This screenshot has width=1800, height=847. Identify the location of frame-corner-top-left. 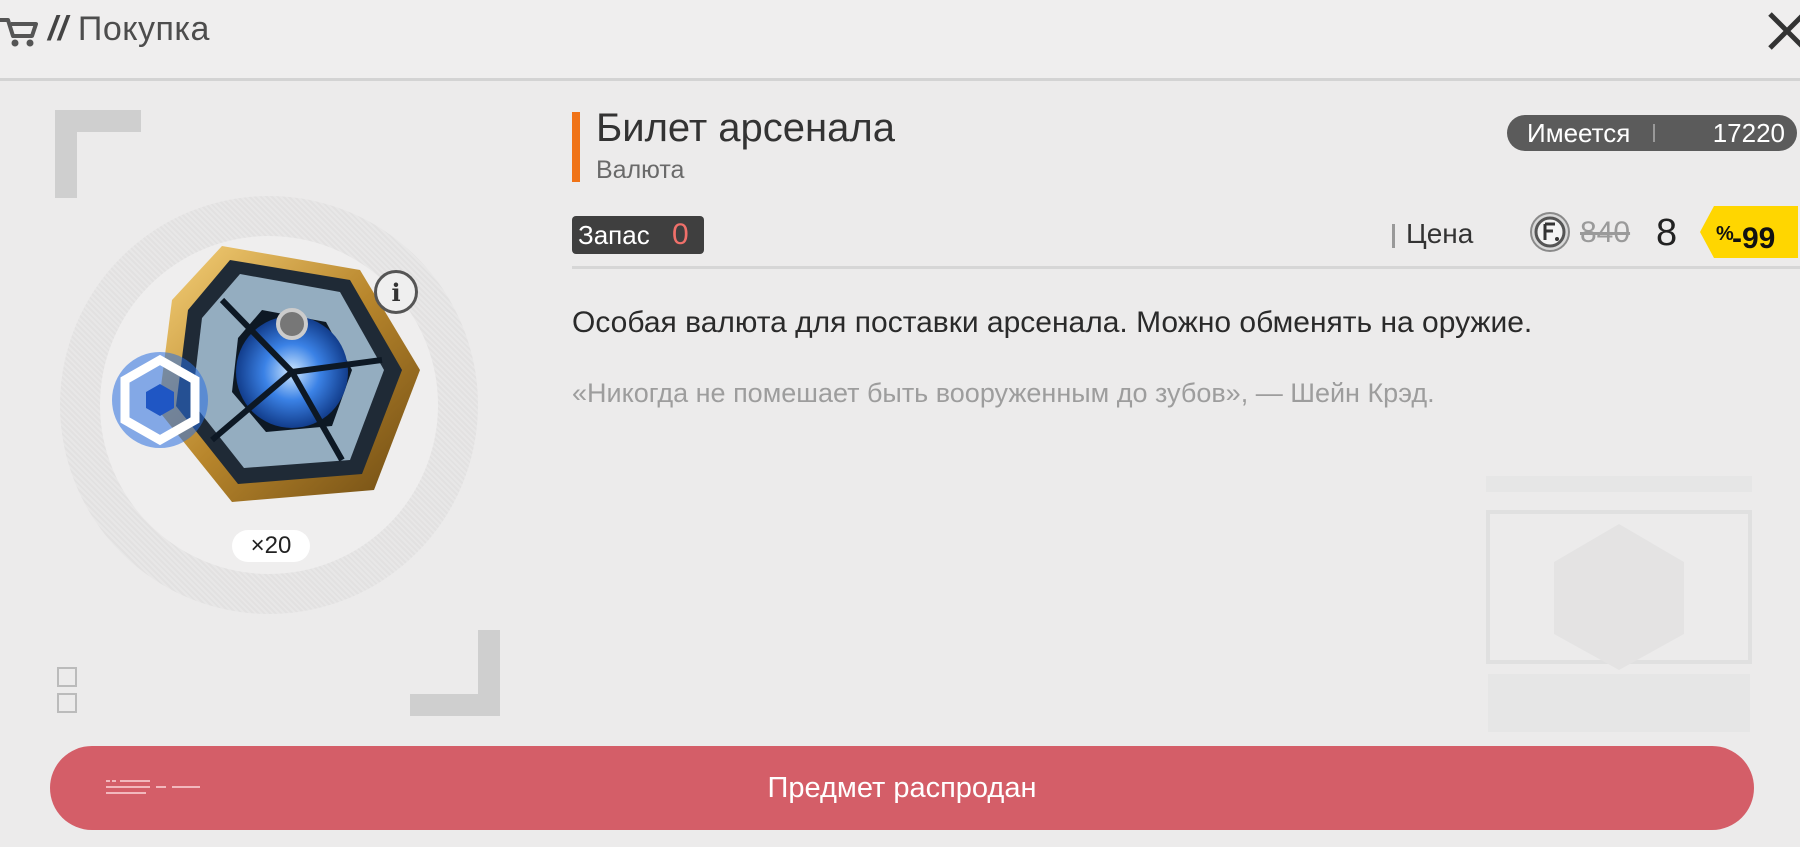
(98, 154).